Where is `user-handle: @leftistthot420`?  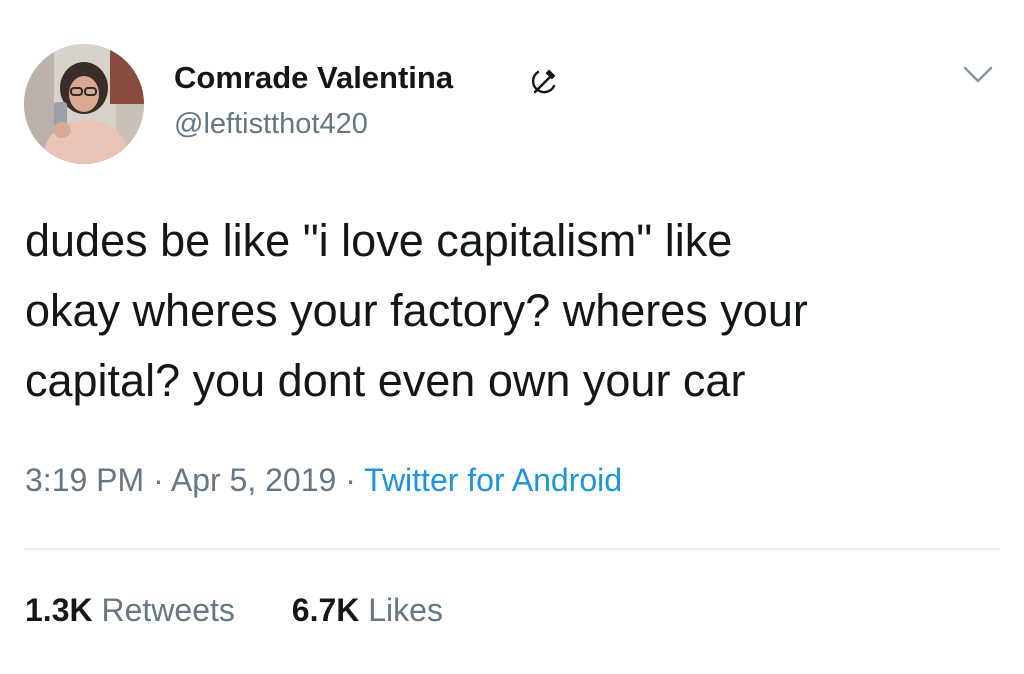
user-handle: @leftistthot420 is located at coordinates (271, 124).